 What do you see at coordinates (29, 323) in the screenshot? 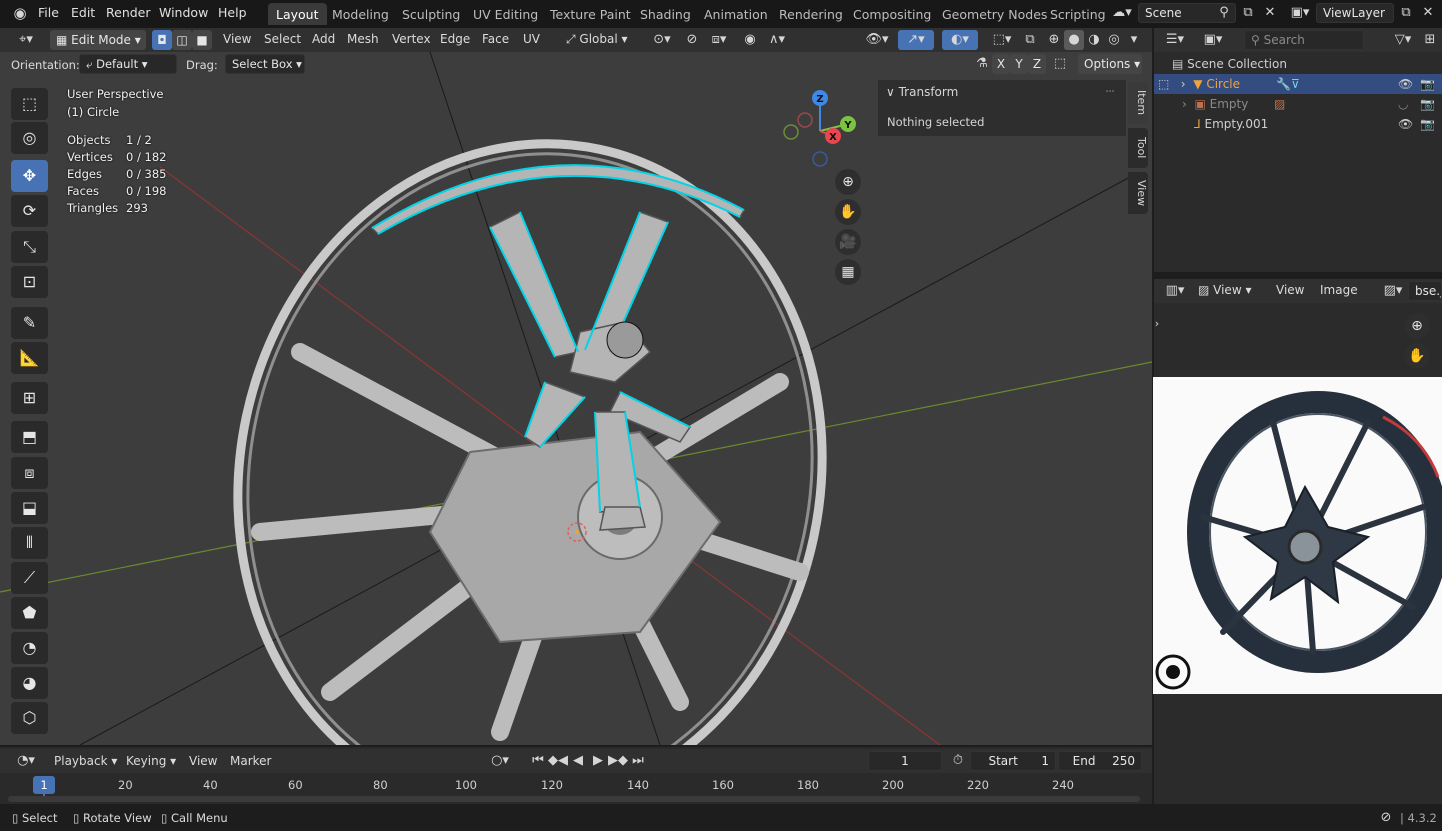
I see `annotate-tool: ✎` at bounding box center [29, 323].